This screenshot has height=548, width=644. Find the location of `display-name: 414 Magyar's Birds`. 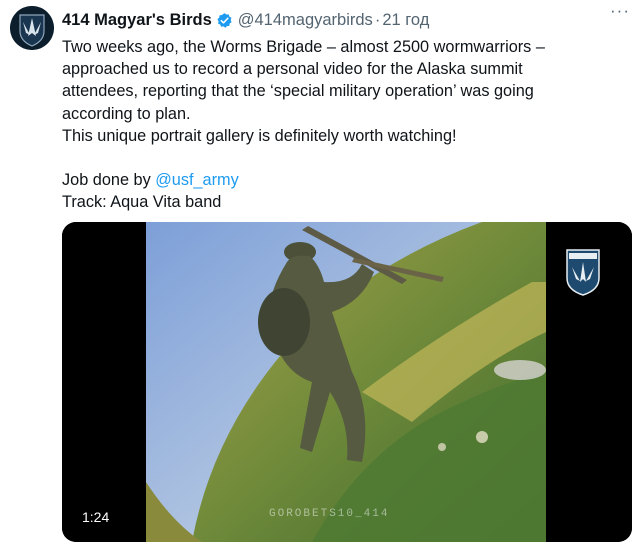

display-name: 414 Magyar's Birds is located at coordinates (137, 20).